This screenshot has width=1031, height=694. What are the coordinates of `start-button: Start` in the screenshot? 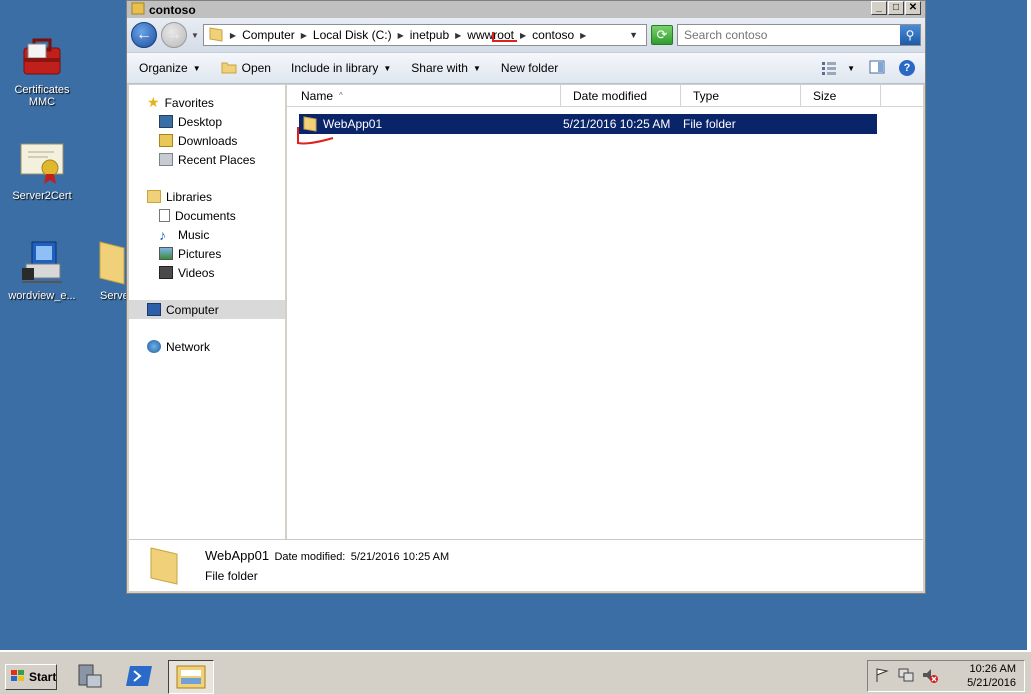 It's located at (31, 677).